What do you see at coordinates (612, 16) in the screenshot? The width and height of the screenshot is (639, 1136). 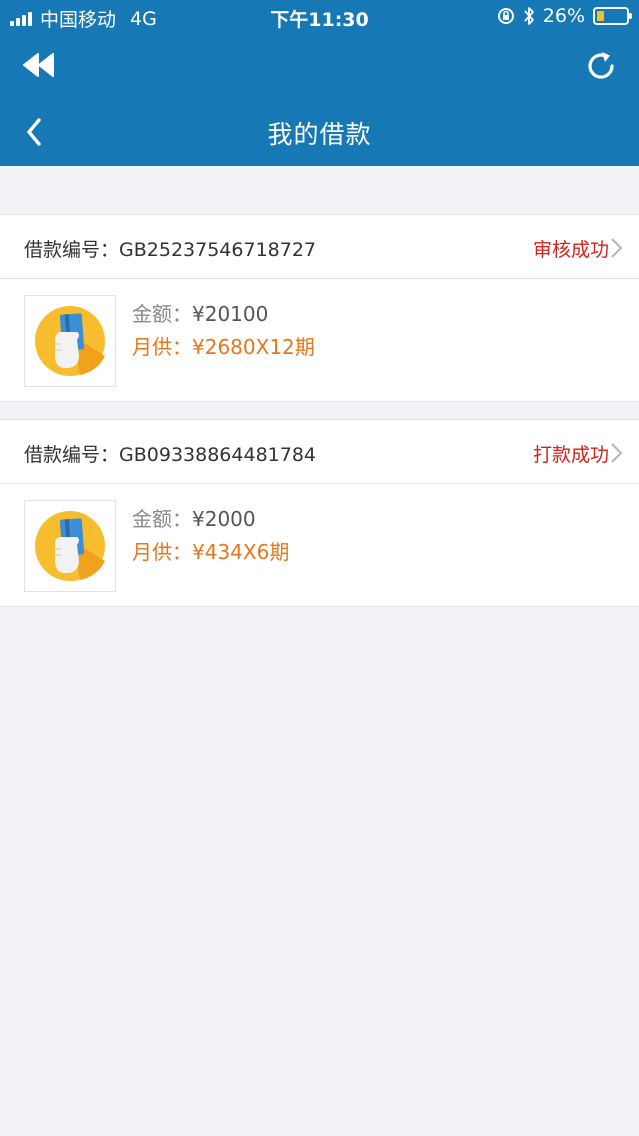 I see `battery-icon` at bounding box center [612, 16].